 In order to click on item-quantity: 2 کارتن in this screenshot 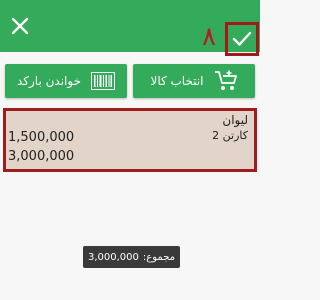, I will do `click(230, 135)`.